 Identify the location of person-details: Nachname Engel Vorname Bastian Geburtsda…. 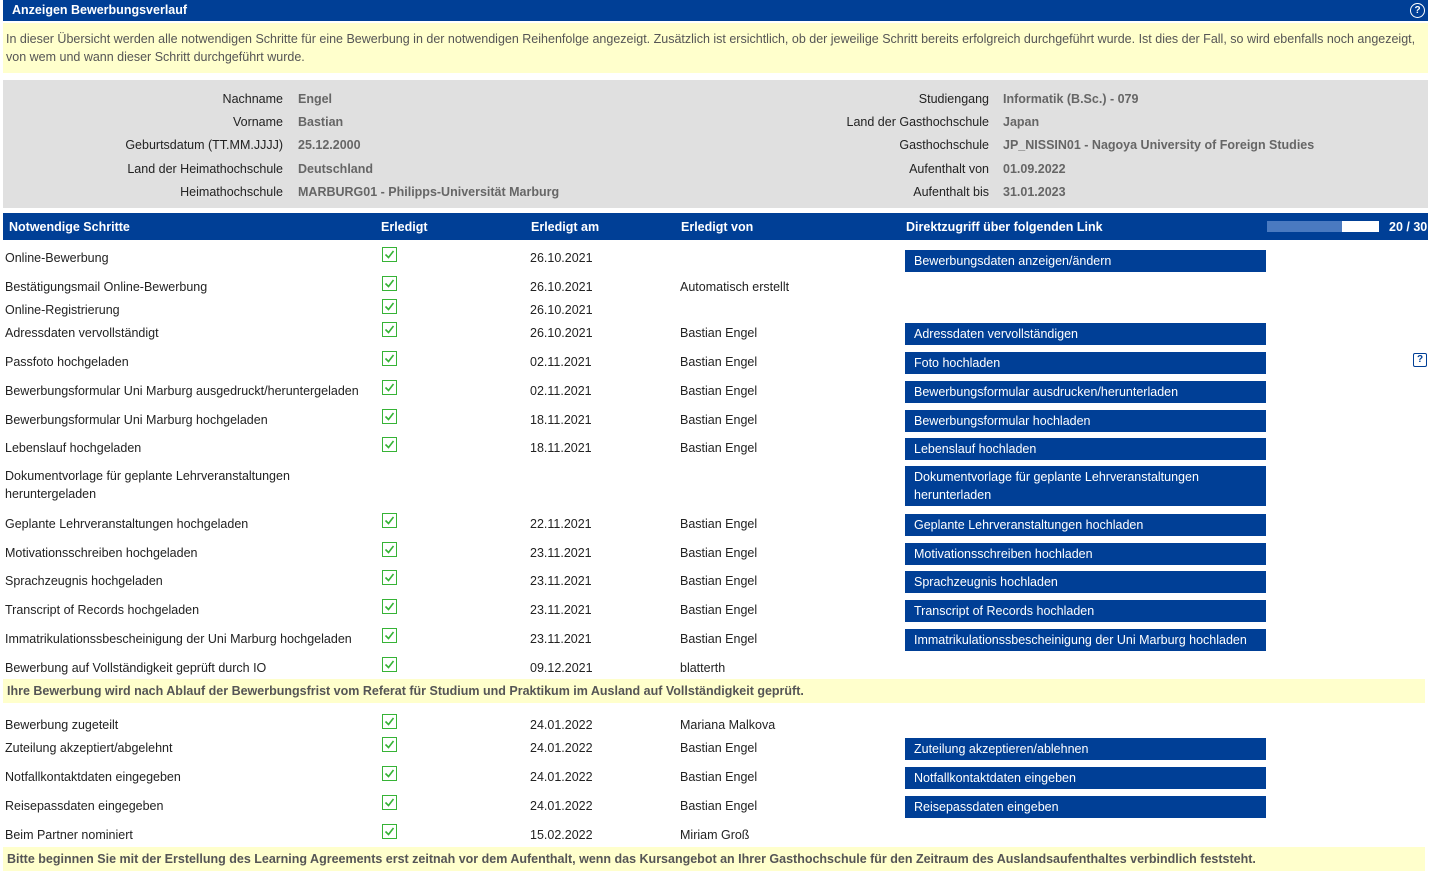
(715, 144).